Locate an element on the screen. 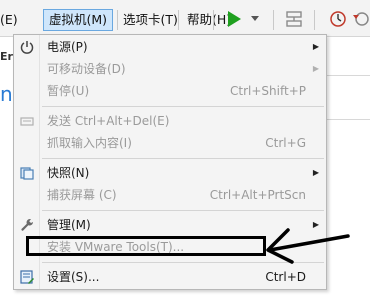  annotation-arrow-icon is located at coordinates (308, 246).